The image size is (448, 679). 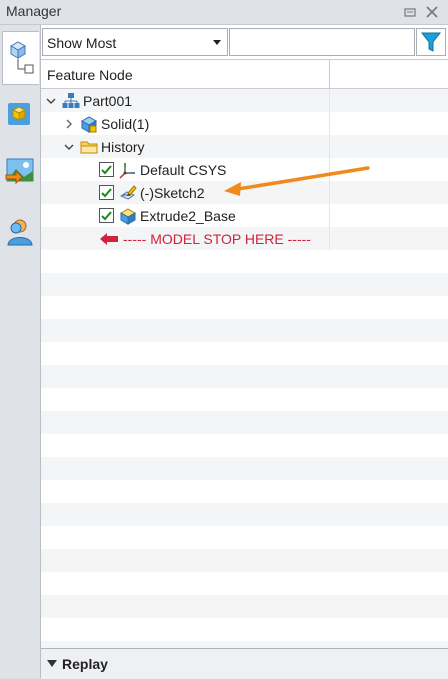 What do you see at coordinates (188, 215) in the screenshot?
I see `tree-node-label: Extrude2_Base` at bounding box center [188, 215].